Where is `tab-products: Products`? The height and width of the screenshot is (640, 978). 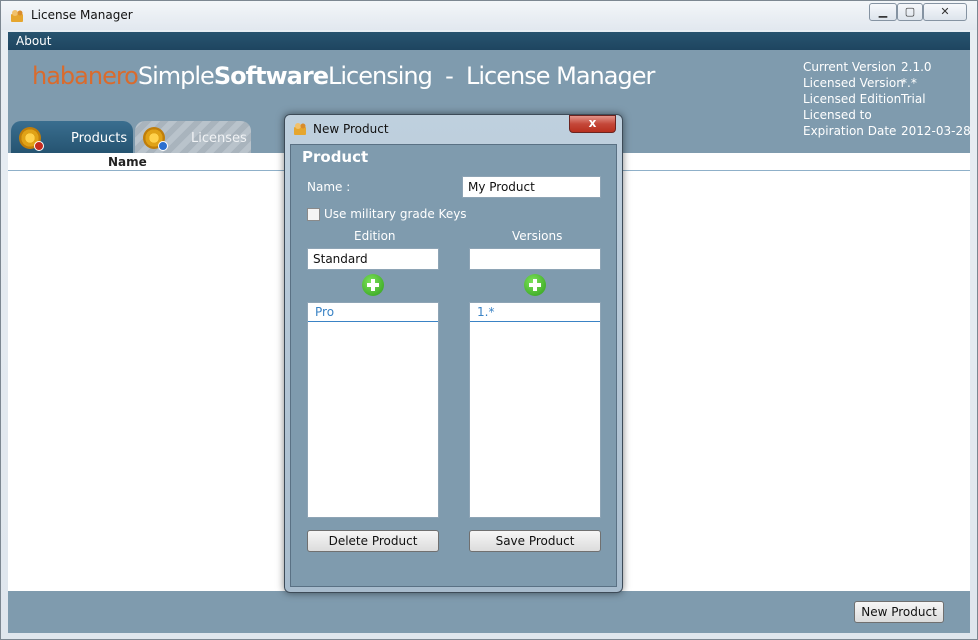 tab-products: Products is located at coordinates (72, 138).